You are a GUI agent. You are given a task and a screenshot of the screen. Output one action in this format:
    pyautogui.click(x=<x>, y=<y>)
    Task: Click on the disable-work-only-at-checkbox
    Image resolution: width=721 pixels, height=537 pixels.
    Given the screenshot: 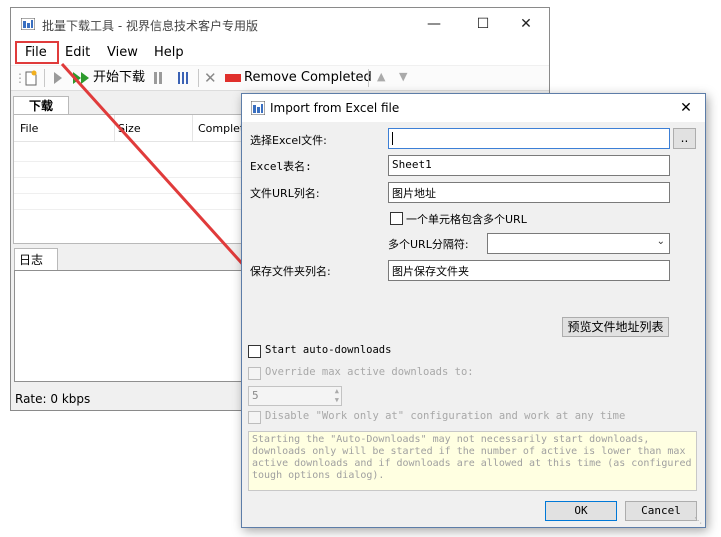 What is the action you would take?
    pyautogui.click(x=254, y=417)
    